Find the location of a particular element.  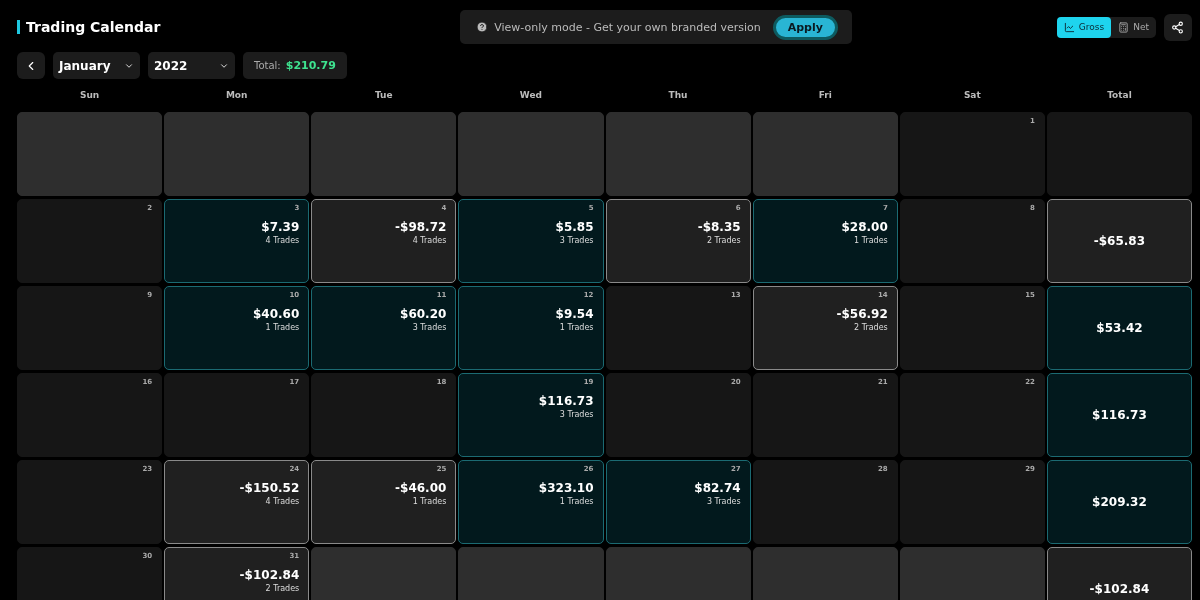

day-pnl: $28.00 is located at coordinates (864, 227).